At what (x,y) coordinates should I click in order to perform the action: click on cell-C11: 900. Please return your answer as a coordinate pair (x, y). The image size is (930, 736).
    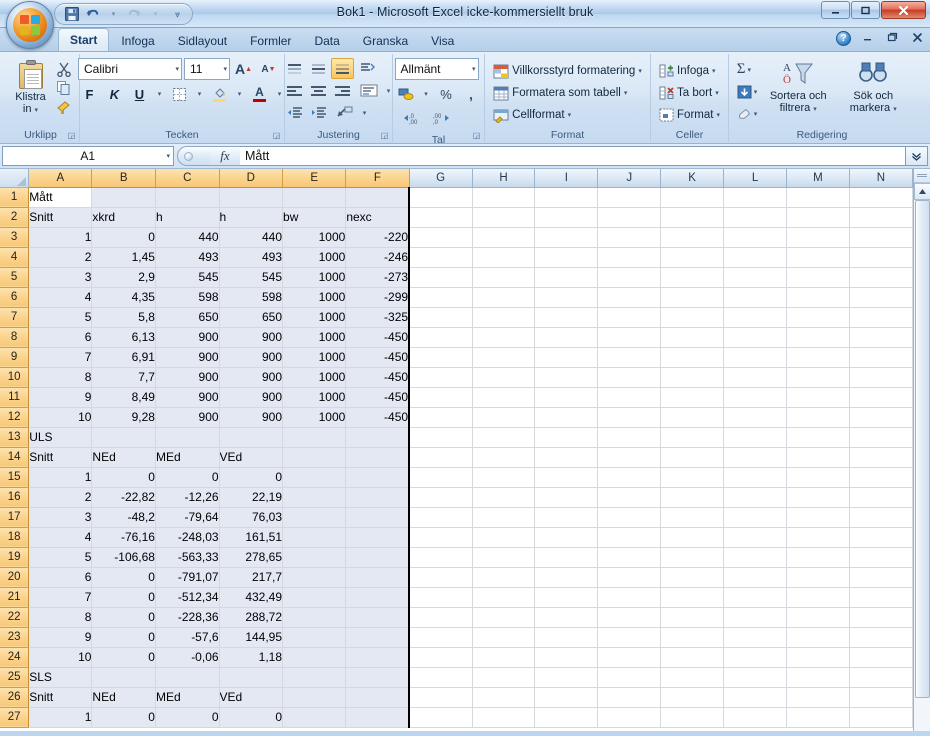
    Looking at the image, I should click on (187, 397).